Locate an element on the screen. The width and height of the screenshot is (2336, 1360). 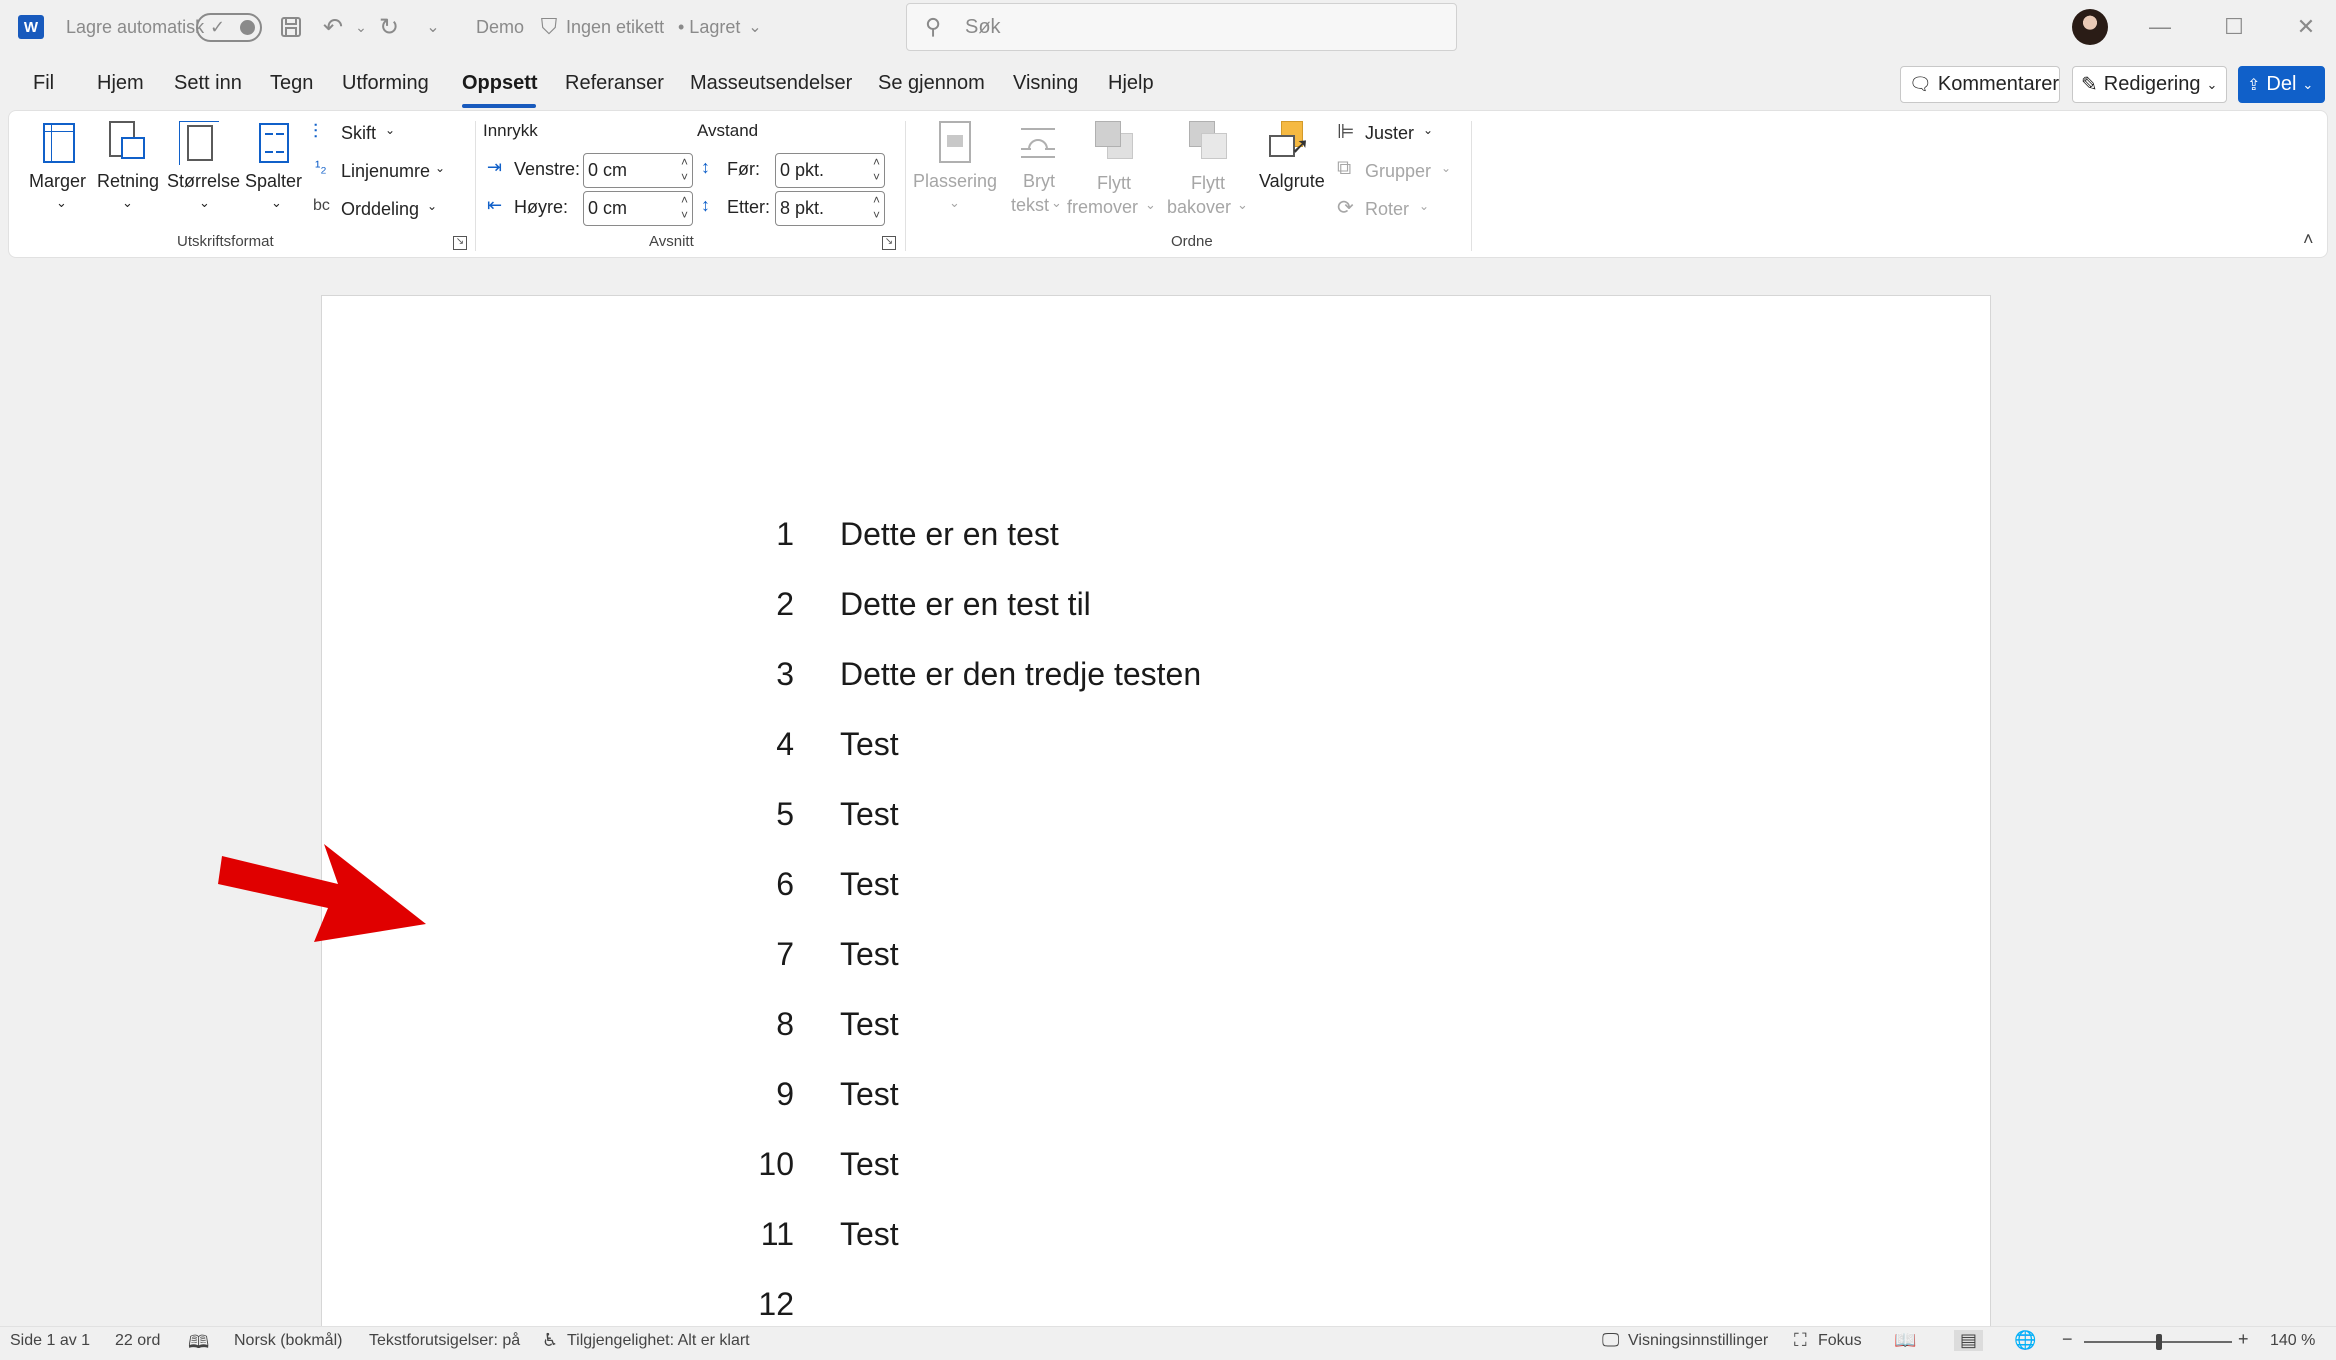
document-line: 8 Test is located at coordinates (1156, 1031).